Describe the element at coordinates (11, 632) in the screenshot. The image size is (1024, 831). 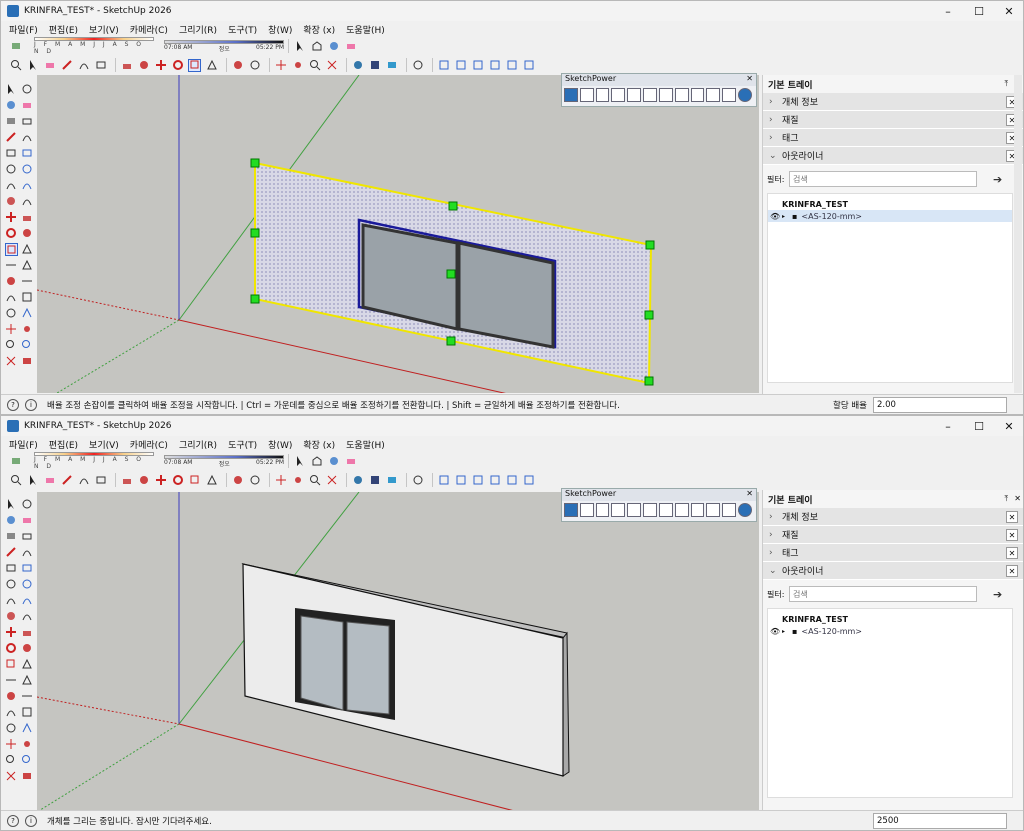
I see `move-icon` at that location.